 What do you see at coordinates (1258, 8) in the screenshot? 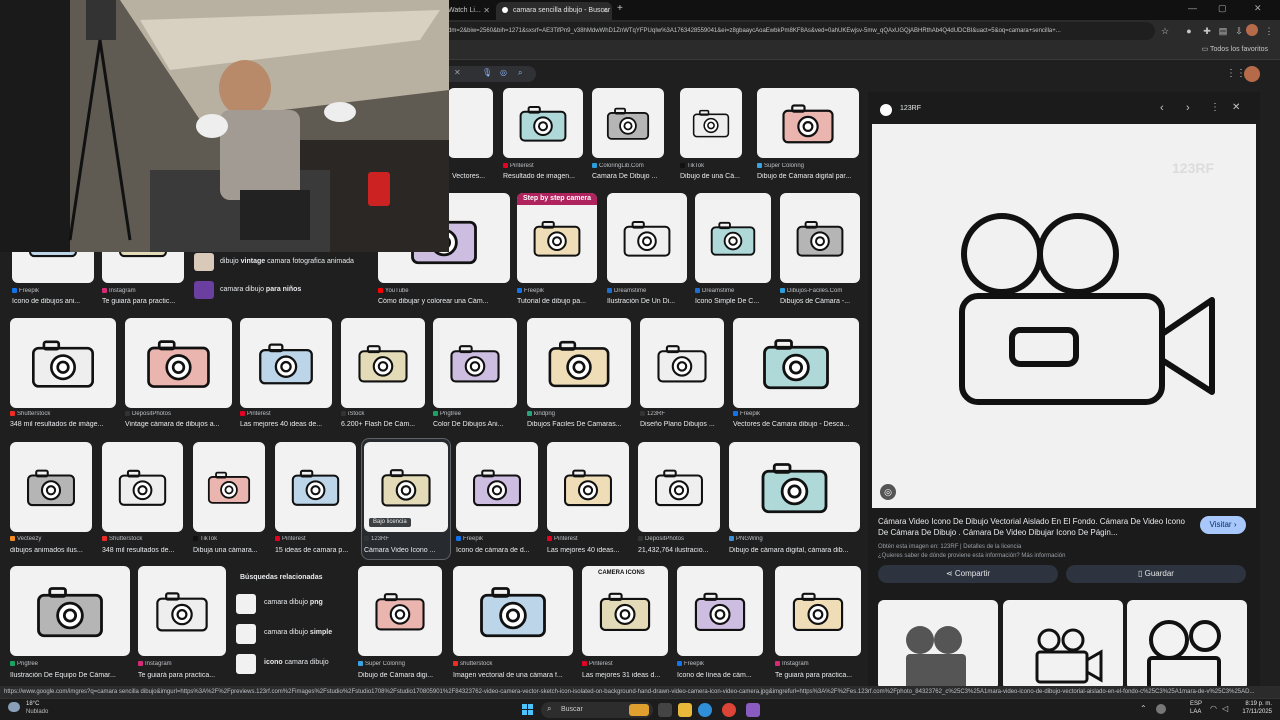
I see `close-window-icon: ✕` at bounding box center [1258, 8].